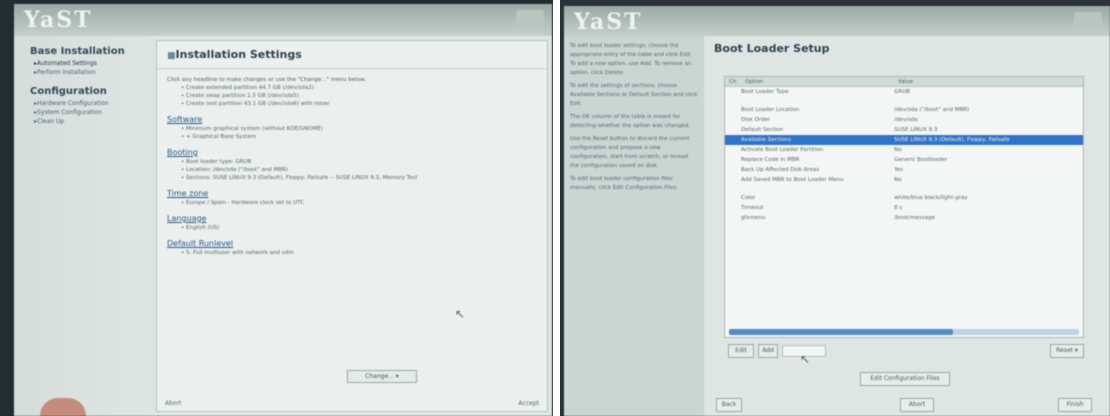  Describe the element at coordinates (904, 92) in the screenshot. I see `table-row: Boot Loader Type GRUB` at that location.